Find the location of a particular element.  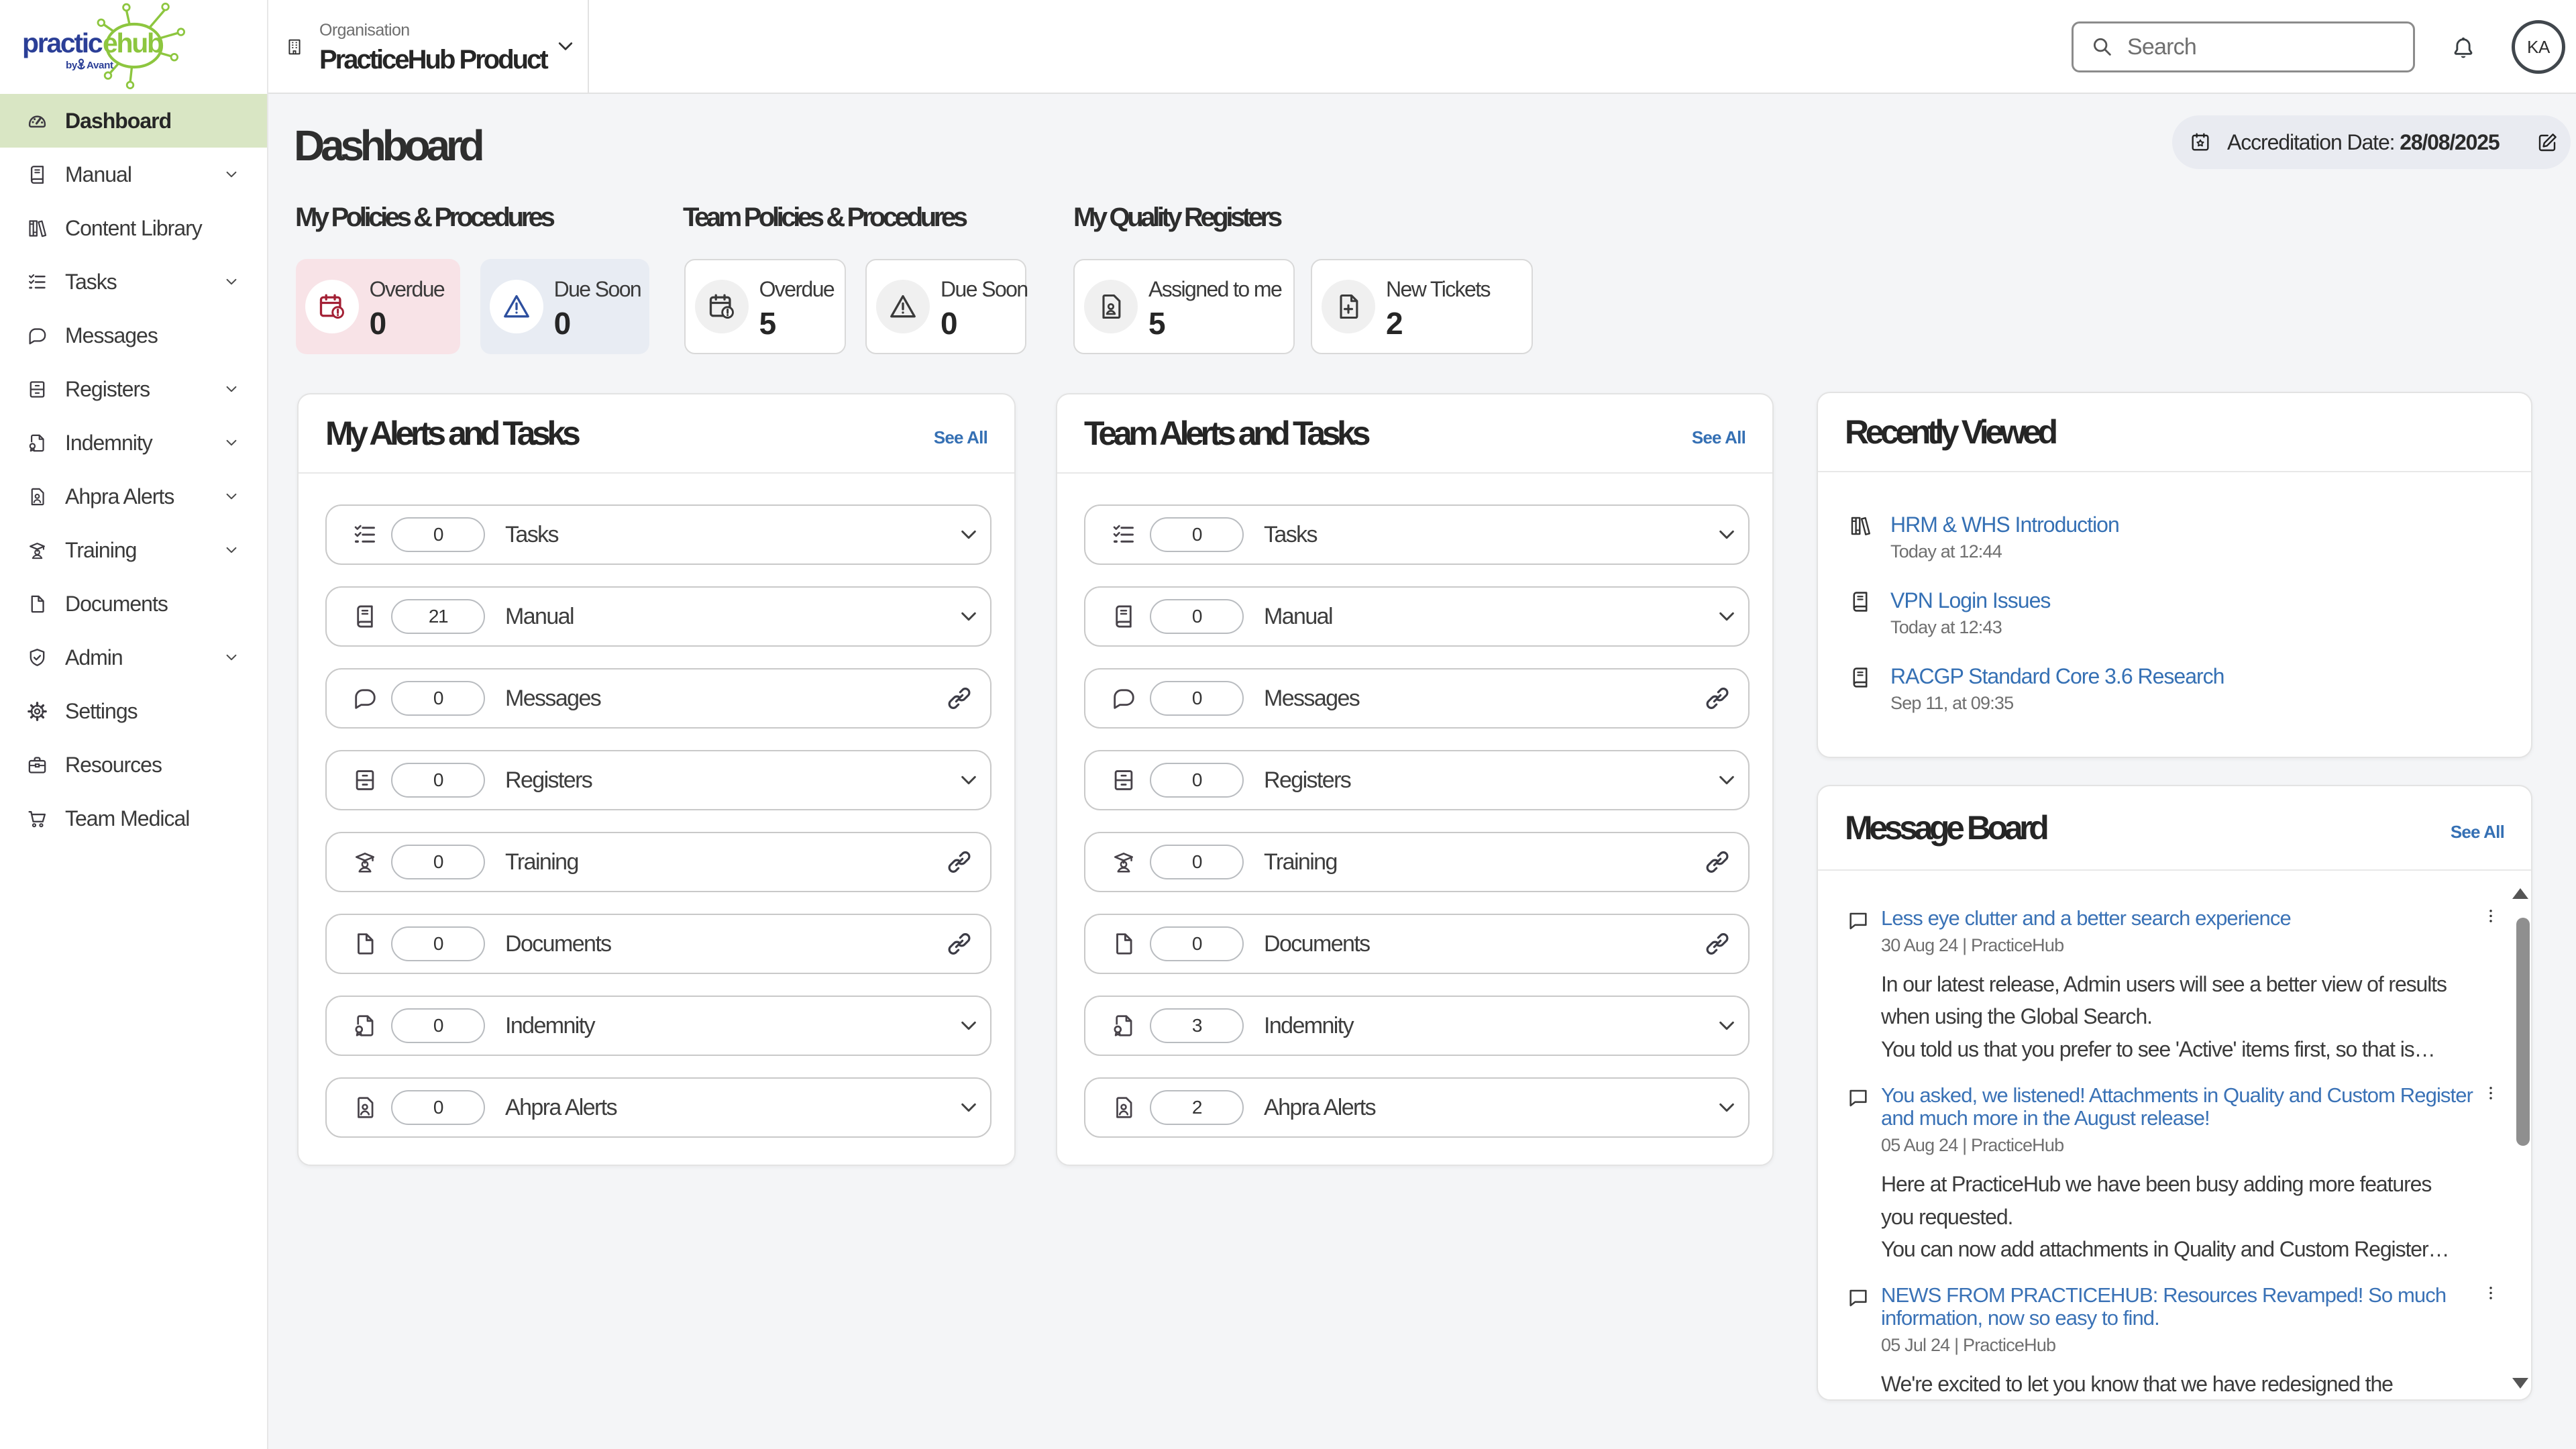

svg-text: practic is located at coordinates (62, 43).